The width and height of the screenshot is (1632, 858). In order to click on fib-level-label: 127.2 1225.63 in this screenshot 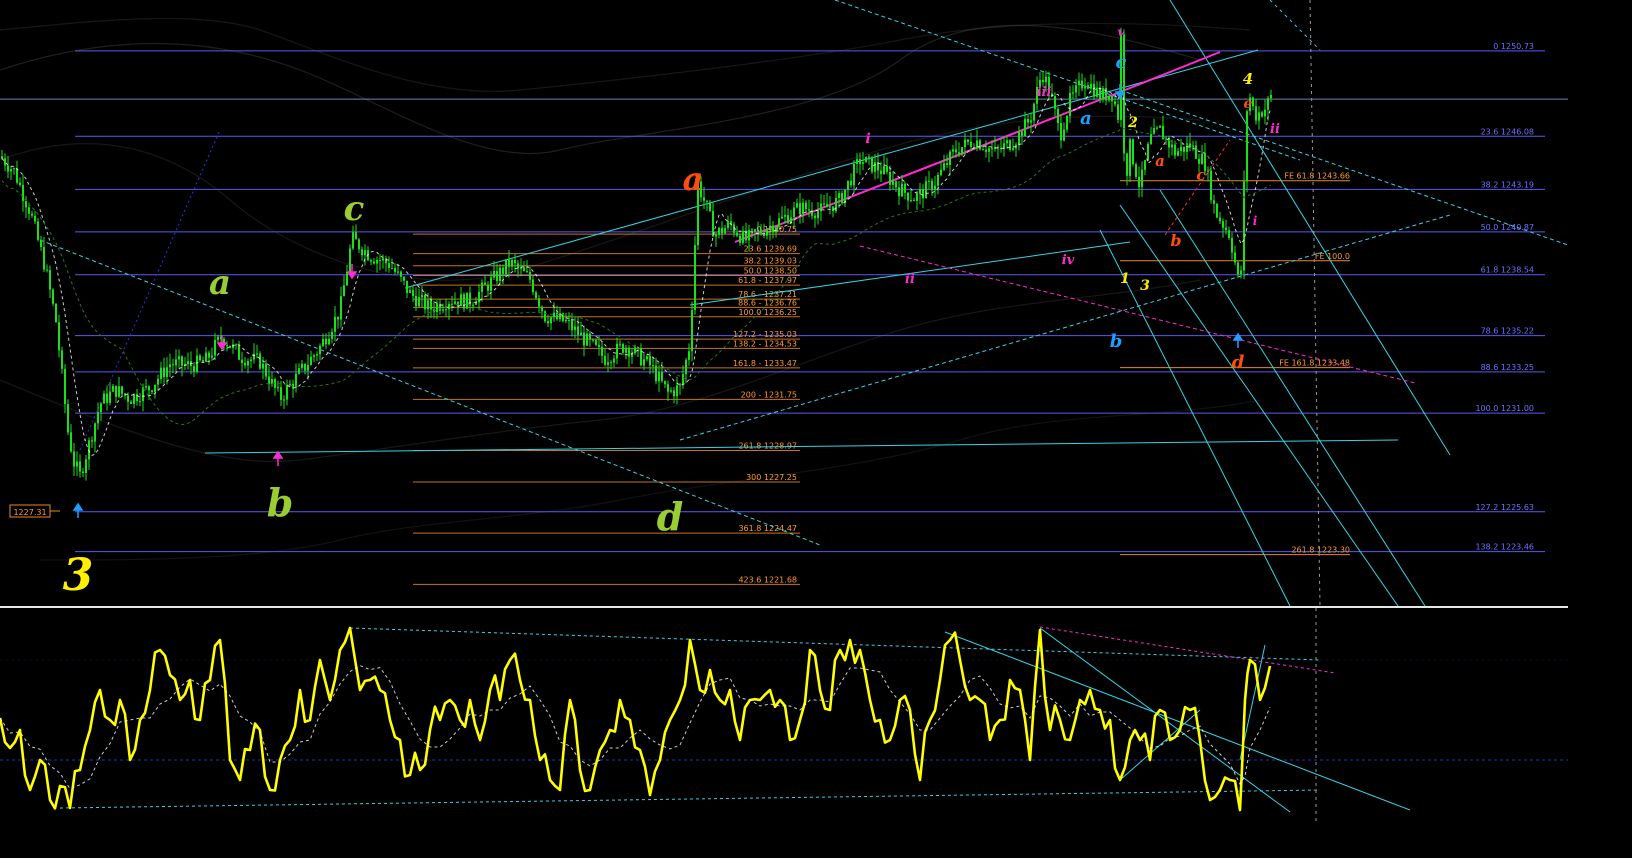, I will do `click(1504, 507)`.